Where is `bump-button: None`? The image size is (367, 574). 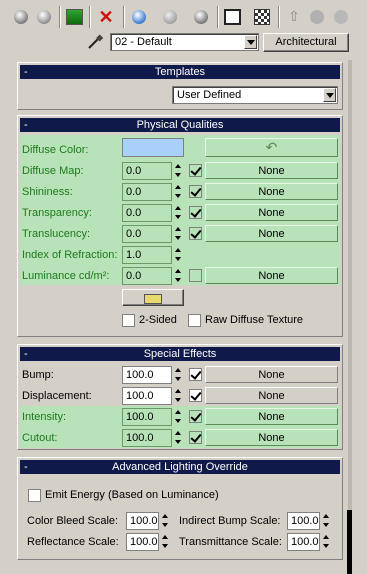 bump-button: None is located at coordinates (271, 374).